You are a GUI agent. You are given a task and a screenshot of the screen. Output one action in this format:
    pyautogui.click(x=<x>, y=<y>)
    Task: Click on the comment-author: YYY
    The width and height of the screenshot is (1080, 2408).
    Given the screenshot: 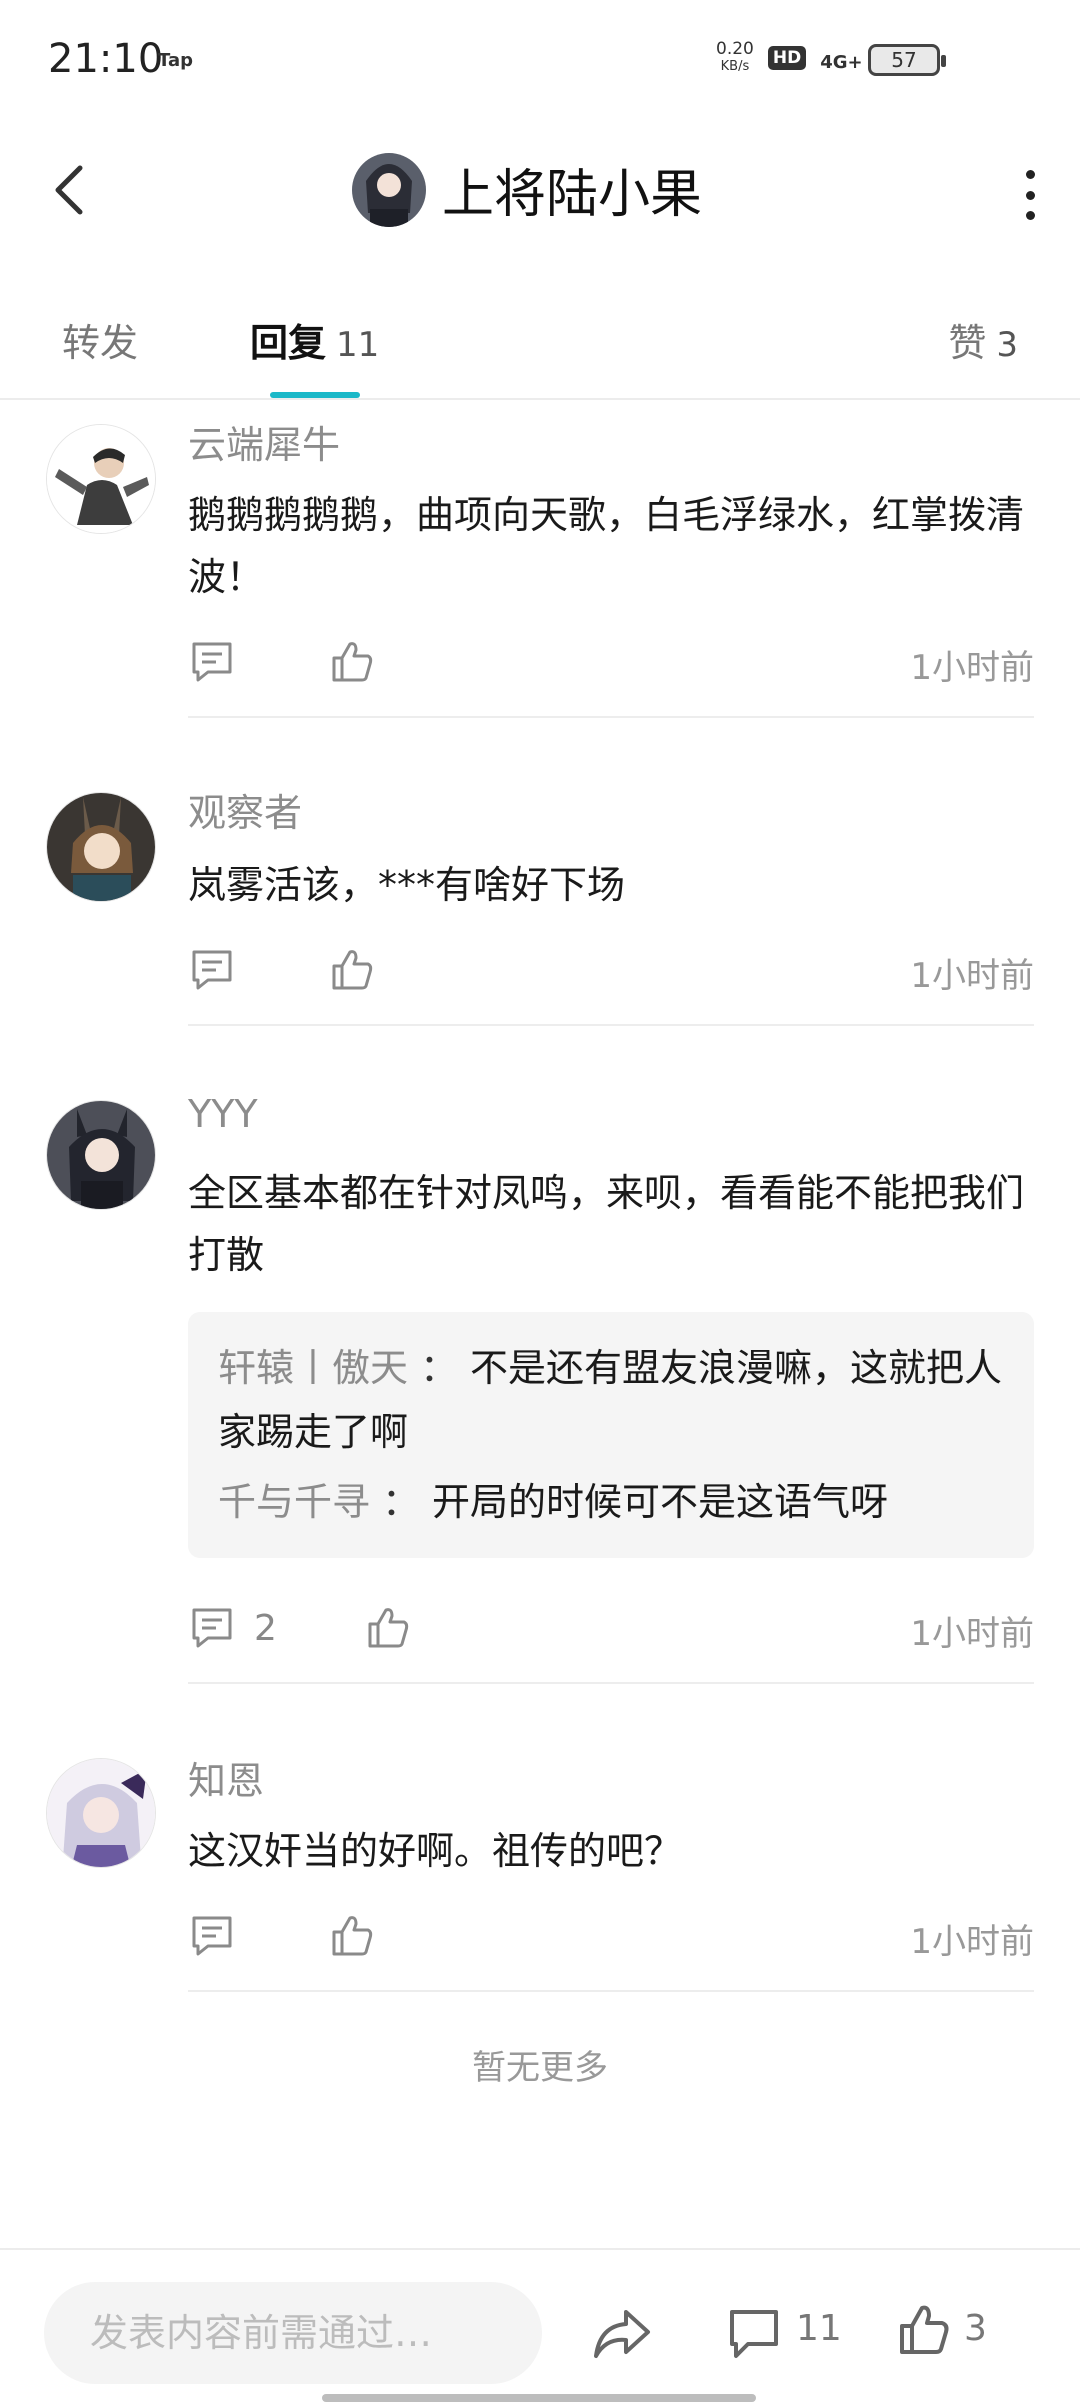 What is the action you would take?
    pyautogui.click(x=223, y=1114)
    